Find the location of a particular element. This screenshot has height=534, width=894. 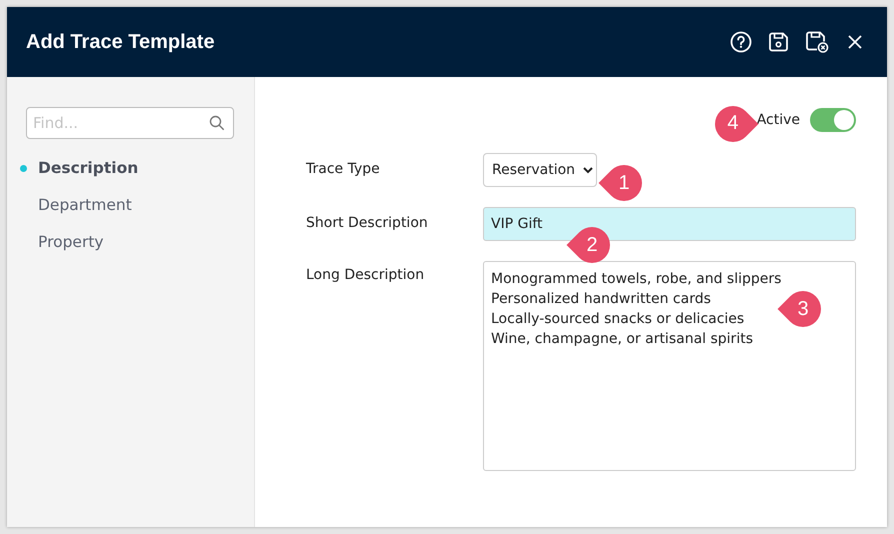

help-icon is located at coordinates (741, 42).